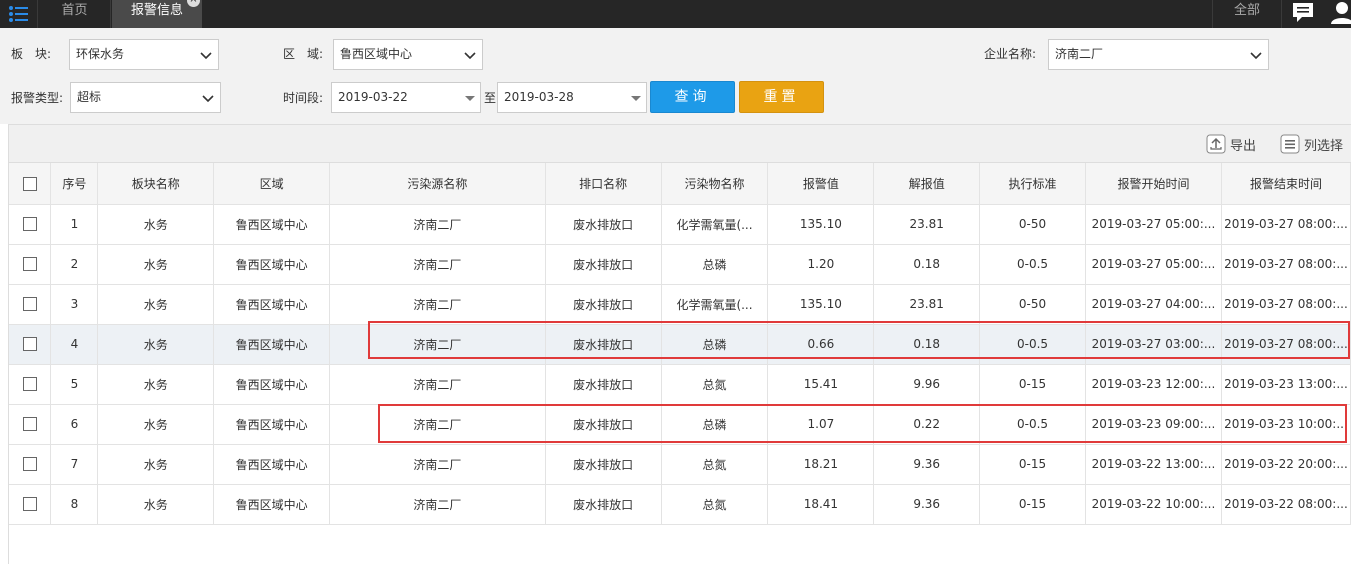 The width and height of the screenshot is (1351, 564). Describe the element at coordinates (490, 98) in the screenshot. I see `date-separator: 至` at that location.